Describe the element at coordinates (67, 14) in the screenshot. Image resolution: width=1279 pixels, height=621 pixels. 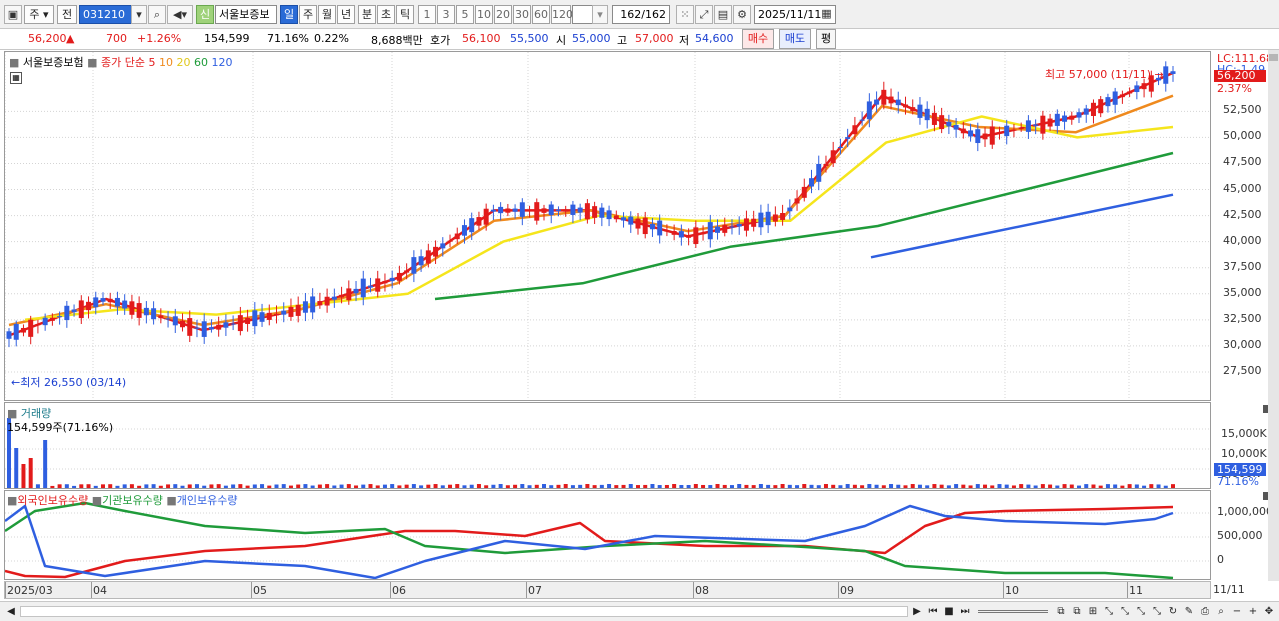
I see `prev-button: 전` at that location.